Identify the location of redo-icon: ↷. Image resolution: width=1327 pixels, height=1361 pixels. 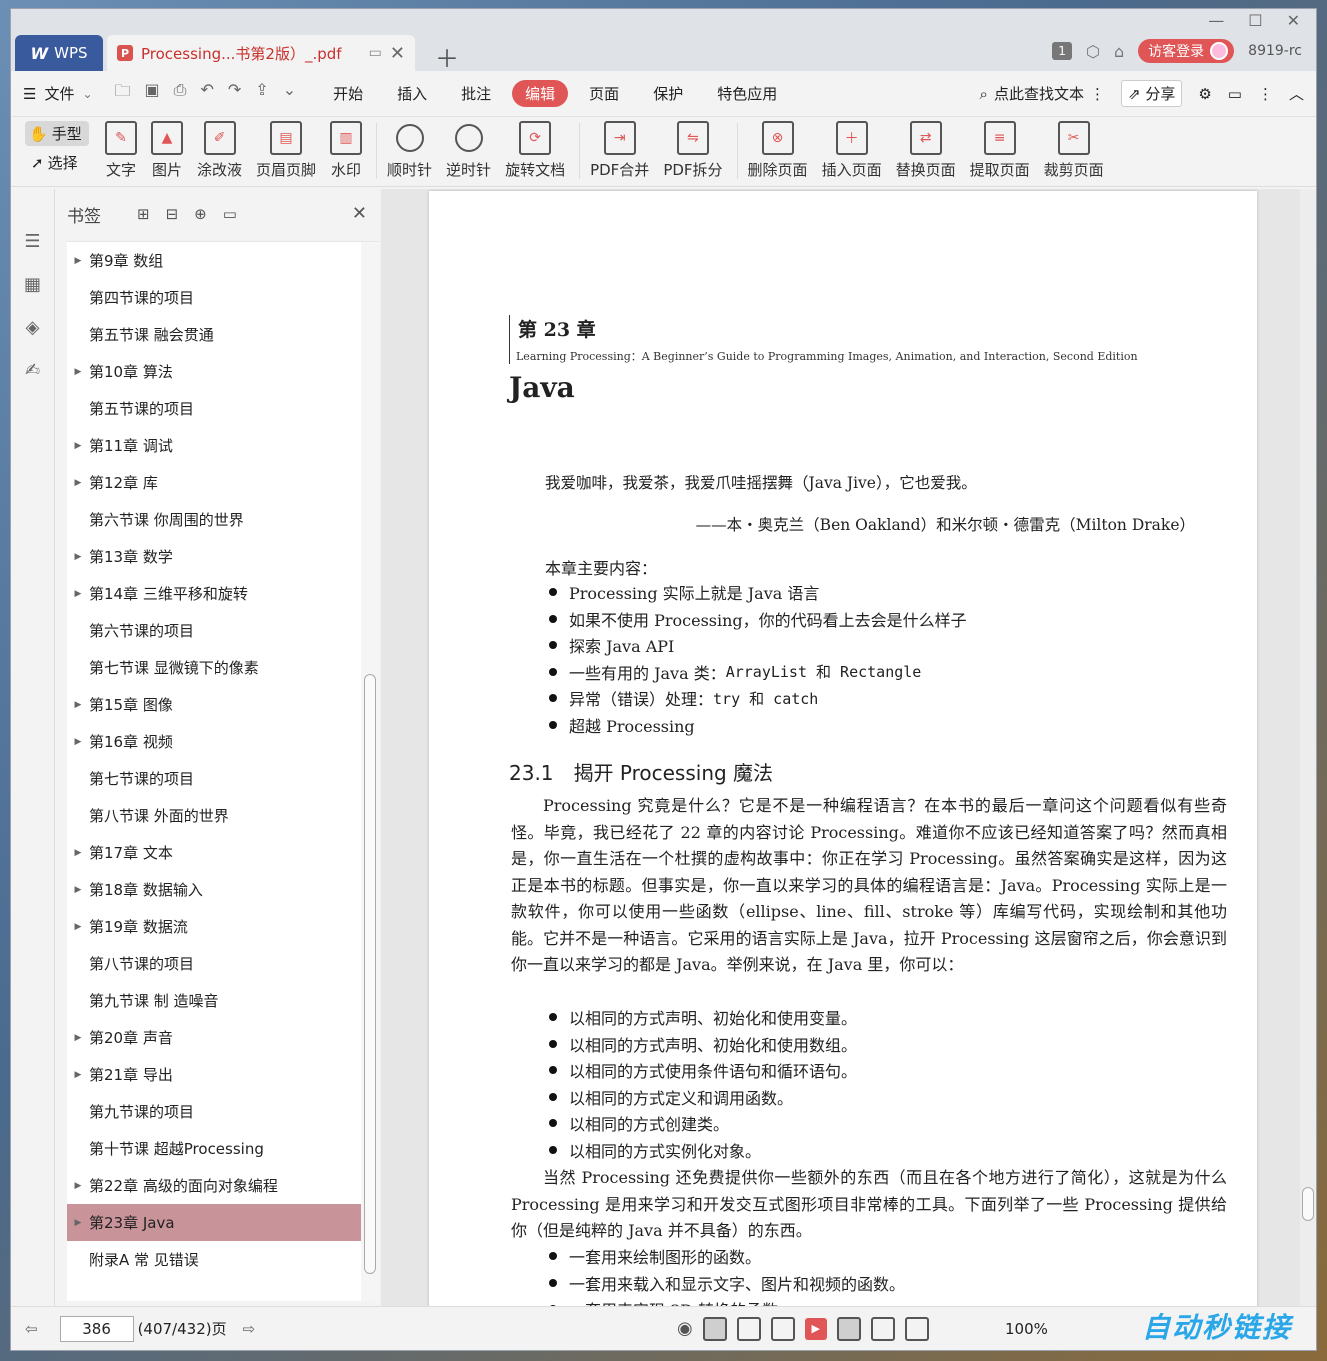
(234, 93).